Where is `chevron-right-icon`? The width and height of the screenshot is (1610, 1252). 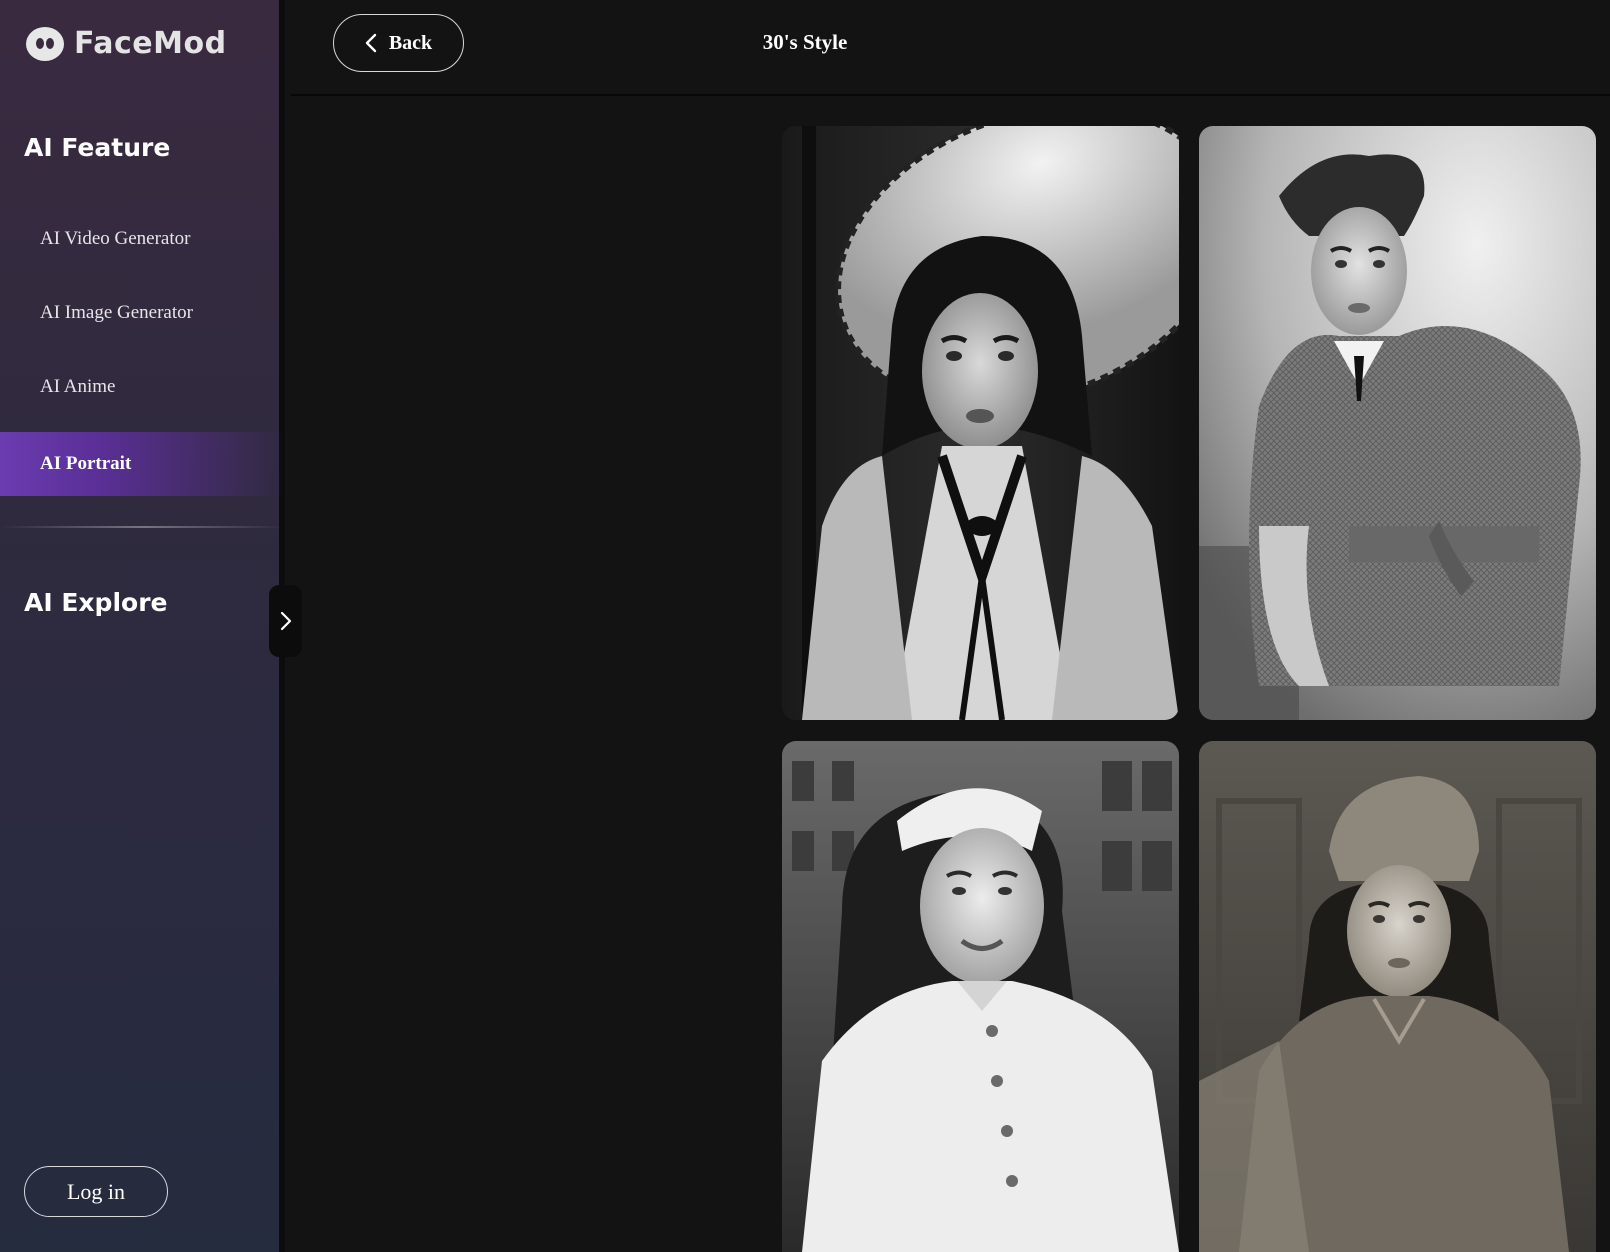
chevron-right-icon is located at coordinates (285, 621).